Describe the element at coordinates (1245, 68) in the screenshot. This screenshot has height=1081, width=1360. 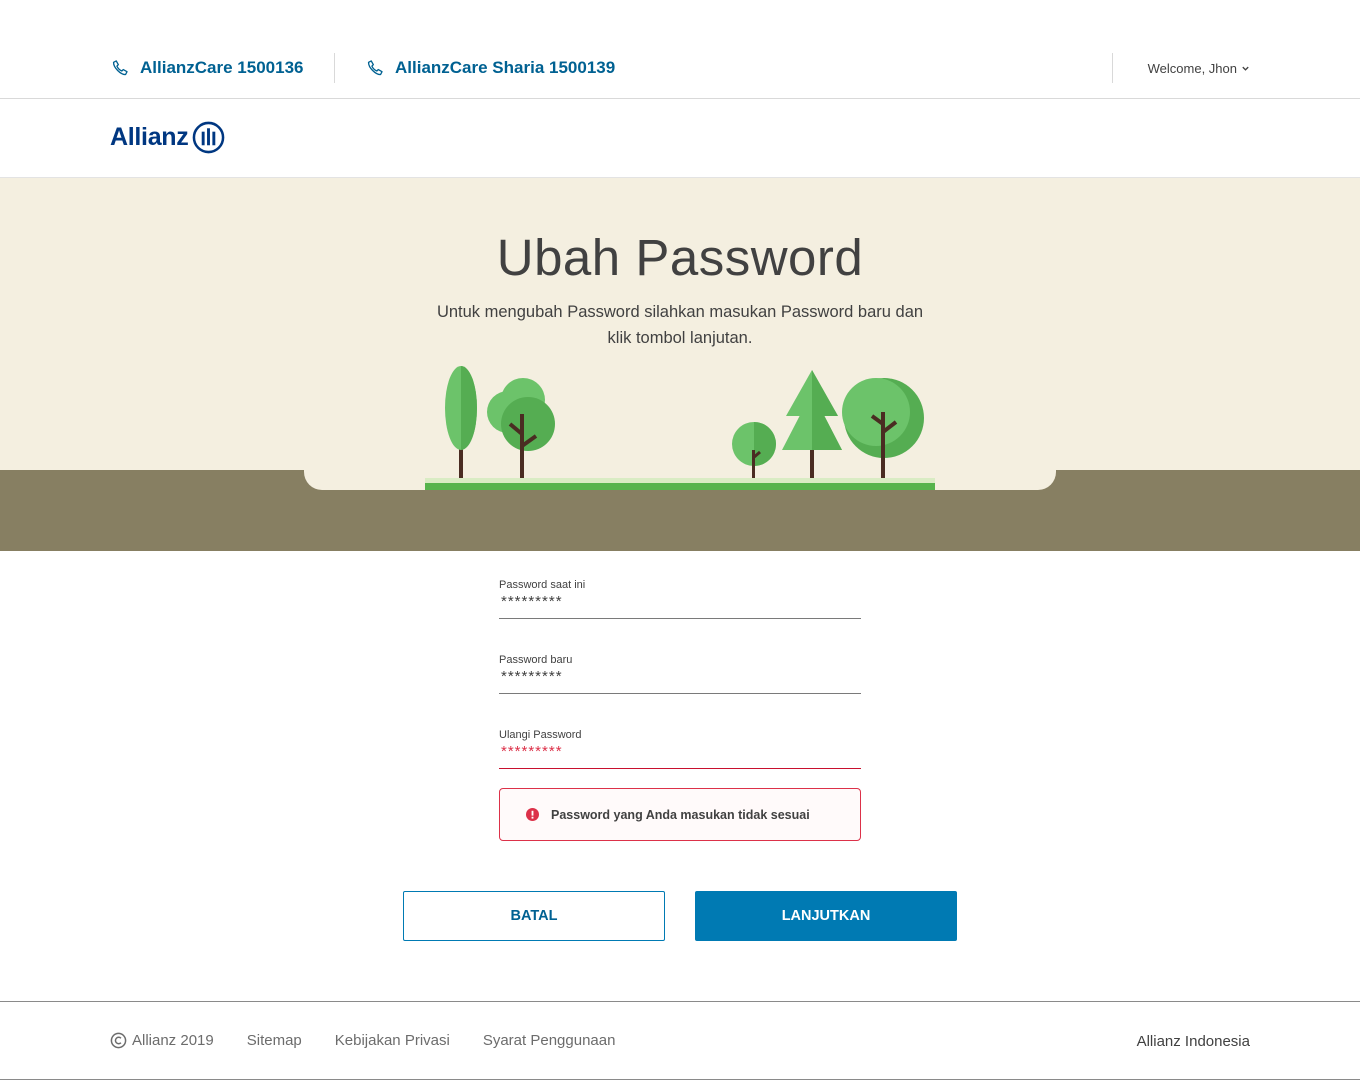
I see `chevron-down-icon` at that location.